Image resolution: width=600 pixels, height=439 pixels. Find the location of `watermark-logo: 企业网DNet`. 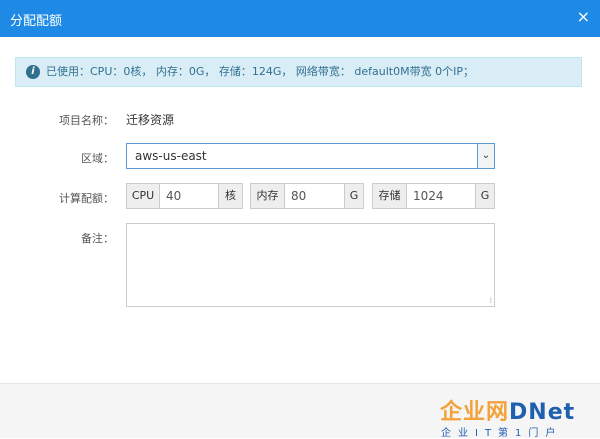

watermark-logo: 企业网DNet is located at coordinates (507, 410).